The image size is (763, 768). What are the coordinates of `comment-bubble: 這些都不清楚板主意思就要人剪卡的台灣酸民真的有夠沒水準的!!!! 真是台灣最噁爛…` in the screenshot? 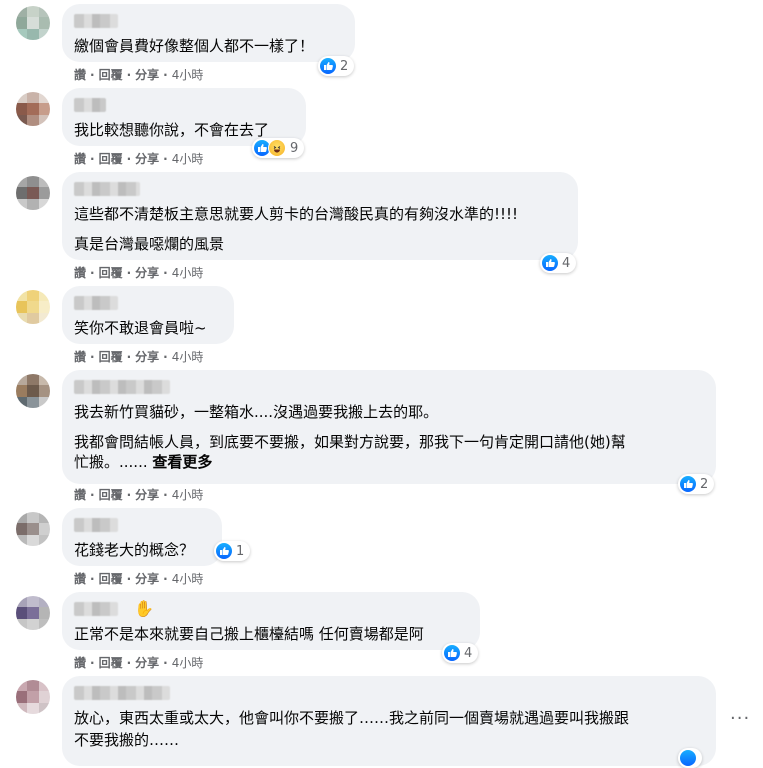 It's located at (320, 216).